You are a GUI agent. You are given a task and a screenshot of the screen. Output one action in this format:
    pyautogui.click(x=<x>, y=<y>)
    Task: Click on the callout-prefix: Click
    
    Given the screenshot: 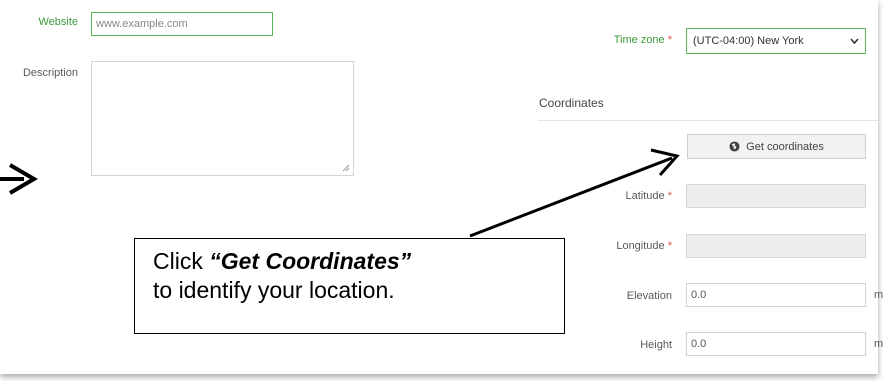 What is the action you would take?
    pyautogui.click(x=178, y=261)
    